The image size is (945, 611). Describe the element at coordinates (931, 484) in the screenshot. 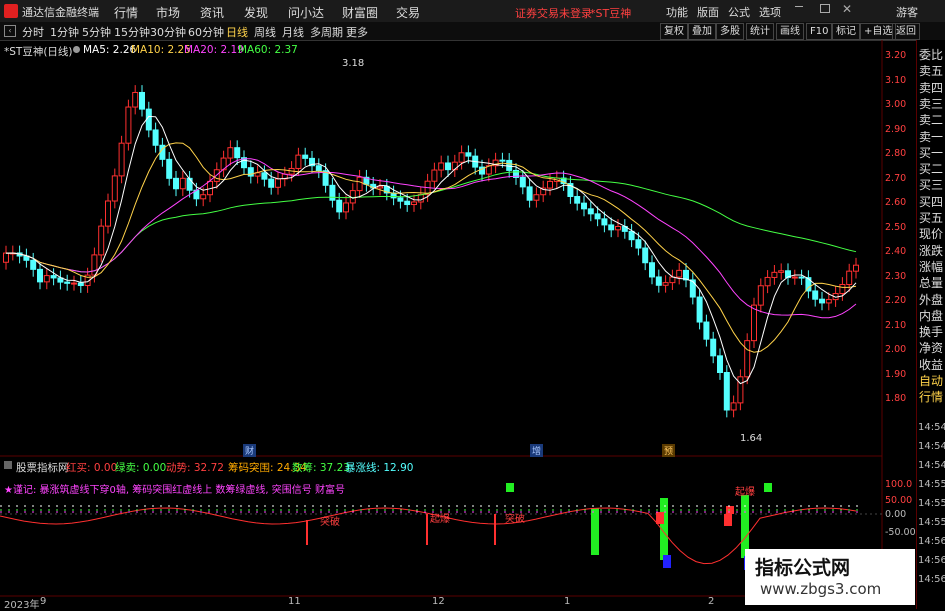

I see `time-label: 14:55` at that location.